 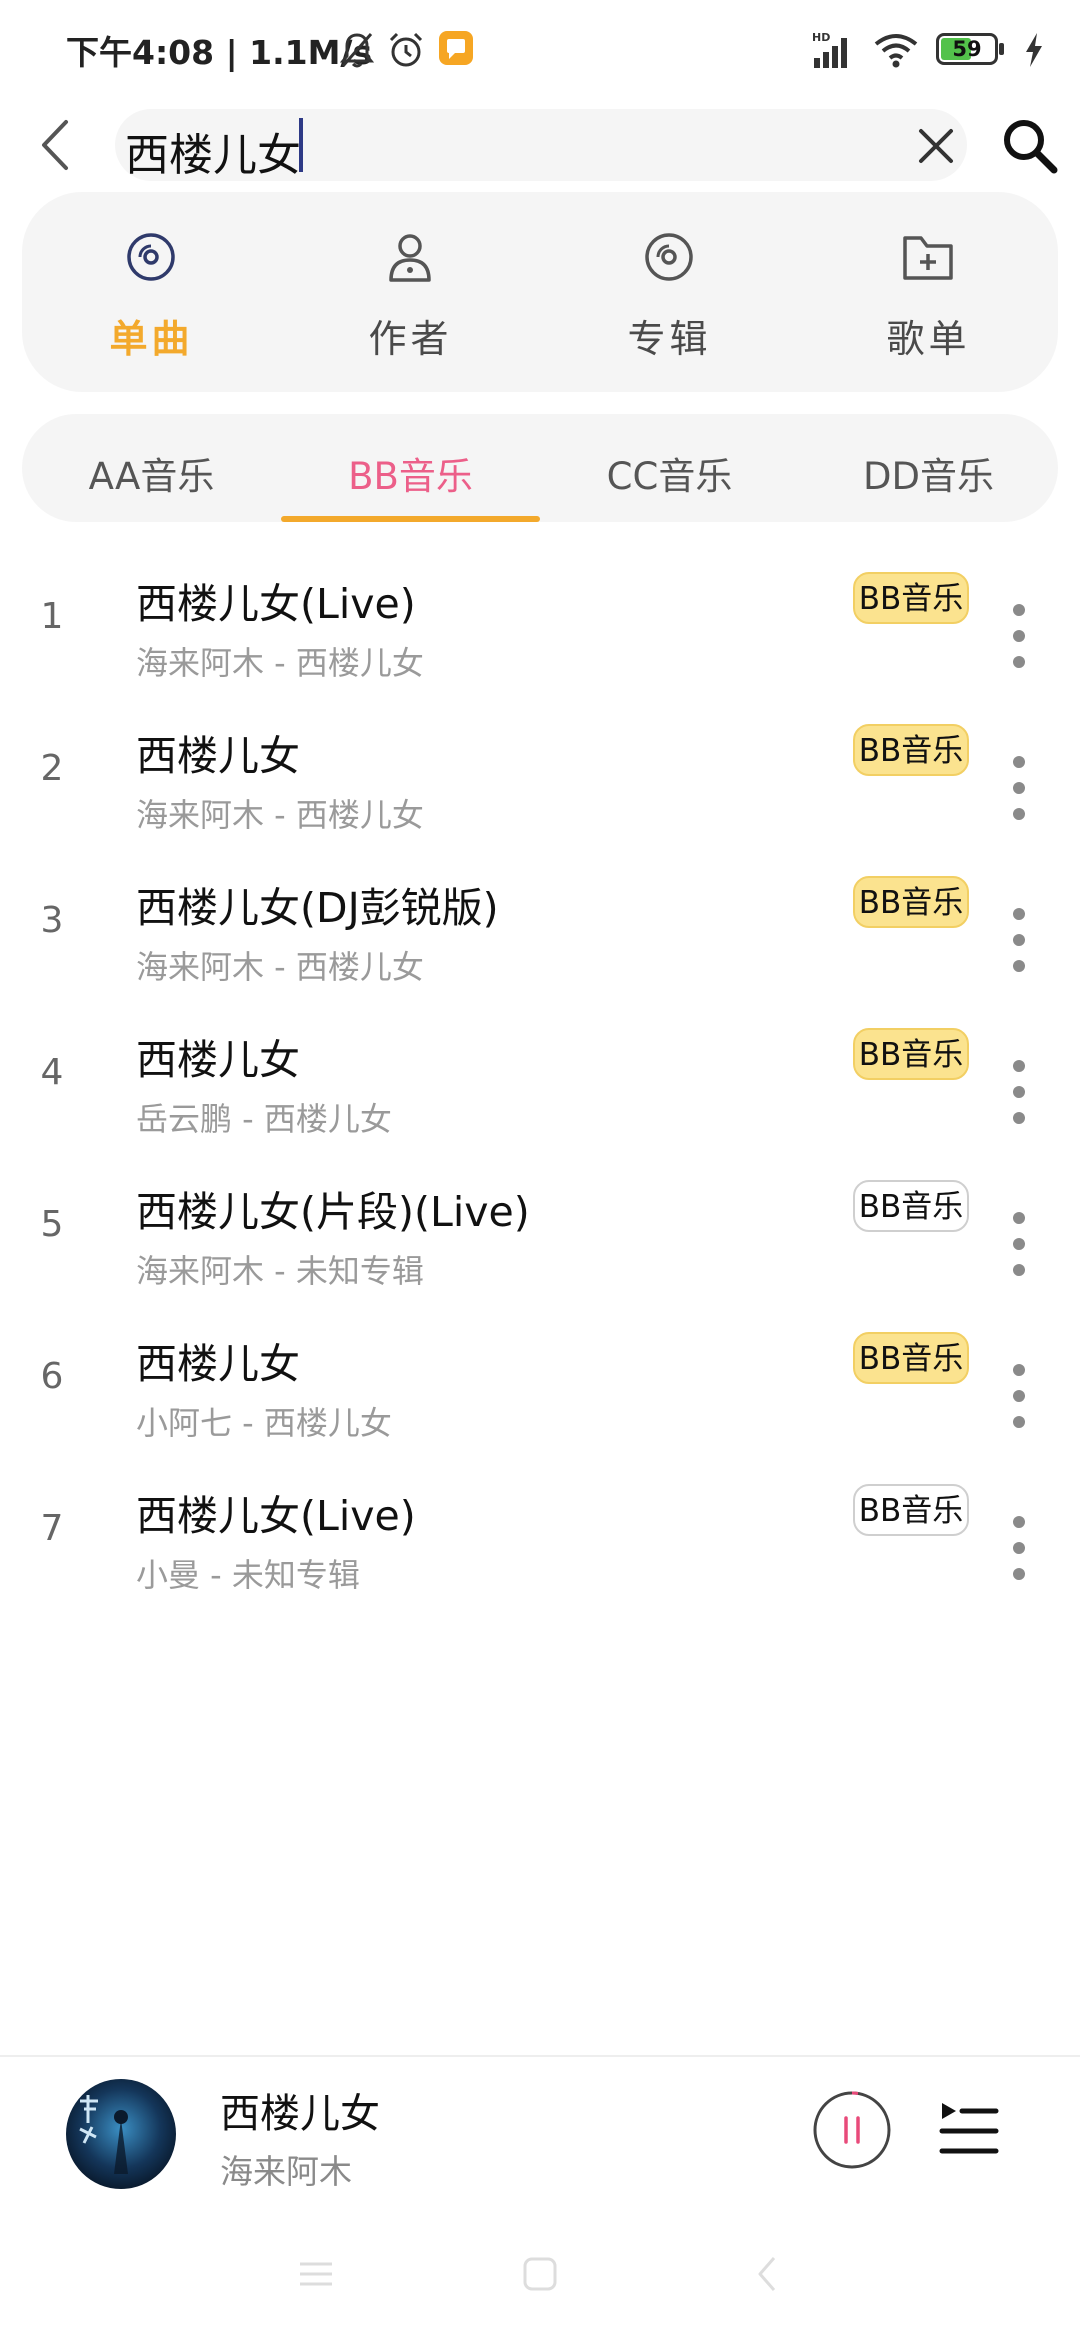 I want to click on charging-icon, so click(x=1034, y=50).